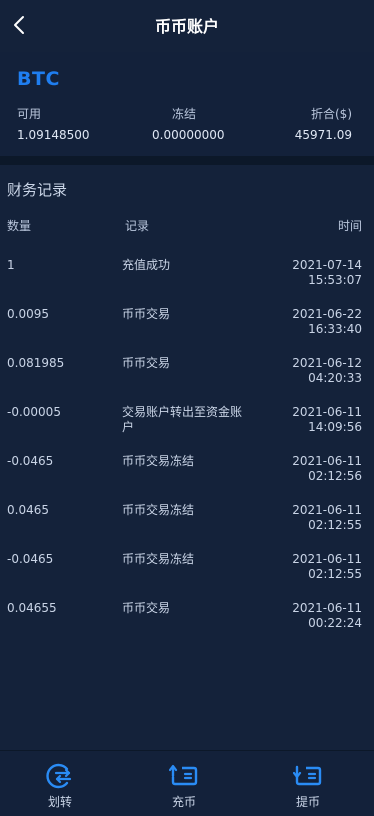 This screenshot has width=374, height=816. I want to click on frozen-label: 冻结, so click(183, 114).